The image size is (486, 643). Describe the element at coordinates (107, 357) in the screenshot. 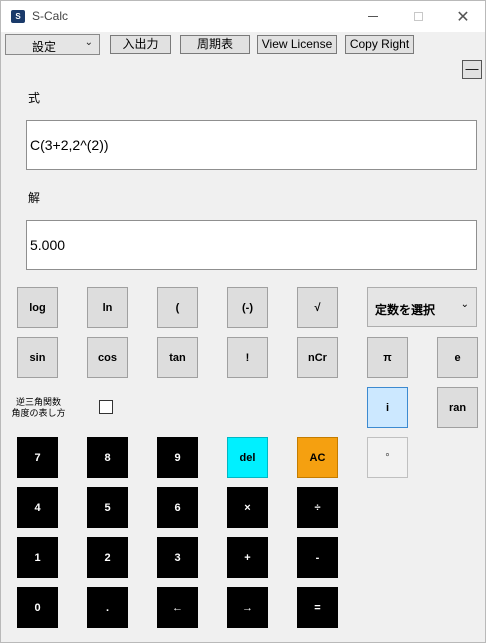

I see `cos-button: cos` at that location.